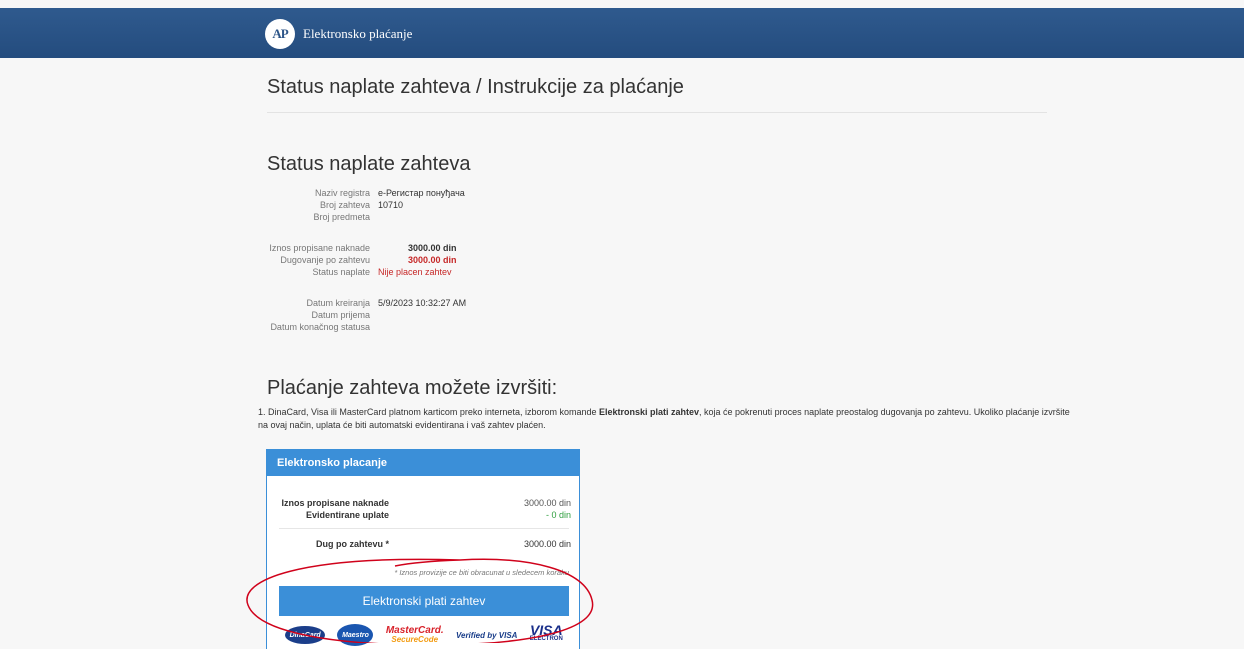  Describe the element at coordinates (458, 272) in the screenshot. I see `payment-status-row: Status naplate Nije placen zahtev` at that location.